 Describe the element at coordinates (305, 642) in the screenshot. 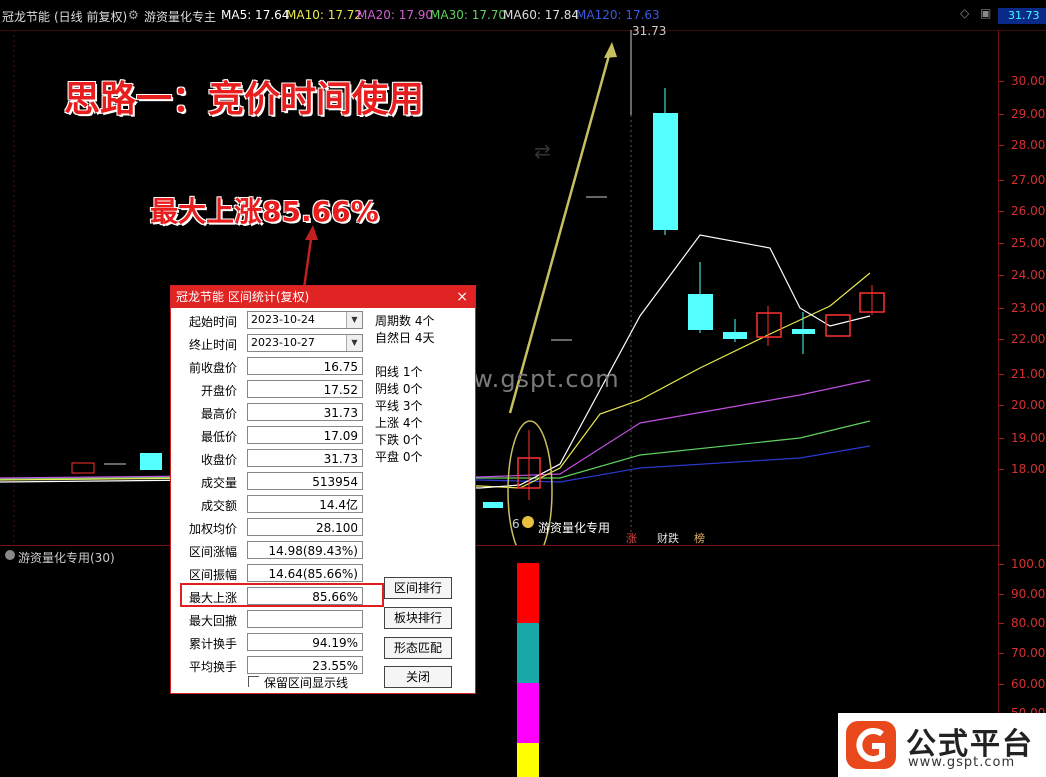

I see `total-turnover-field: 94.19%` at that location.